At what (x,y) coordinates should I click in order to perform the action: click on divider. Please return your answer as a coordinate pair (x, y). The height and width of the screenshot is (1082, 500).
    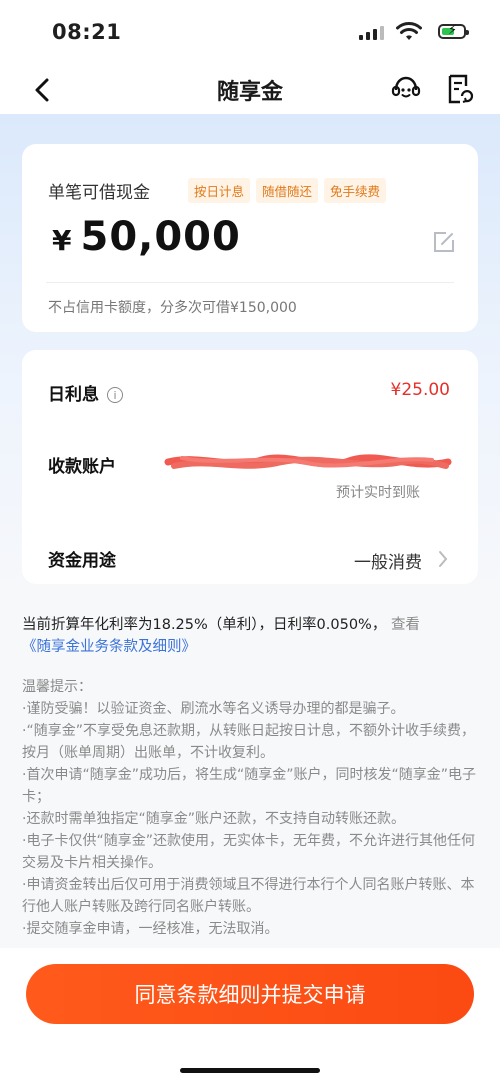
    Looking at the image, I should click on (250, 282).